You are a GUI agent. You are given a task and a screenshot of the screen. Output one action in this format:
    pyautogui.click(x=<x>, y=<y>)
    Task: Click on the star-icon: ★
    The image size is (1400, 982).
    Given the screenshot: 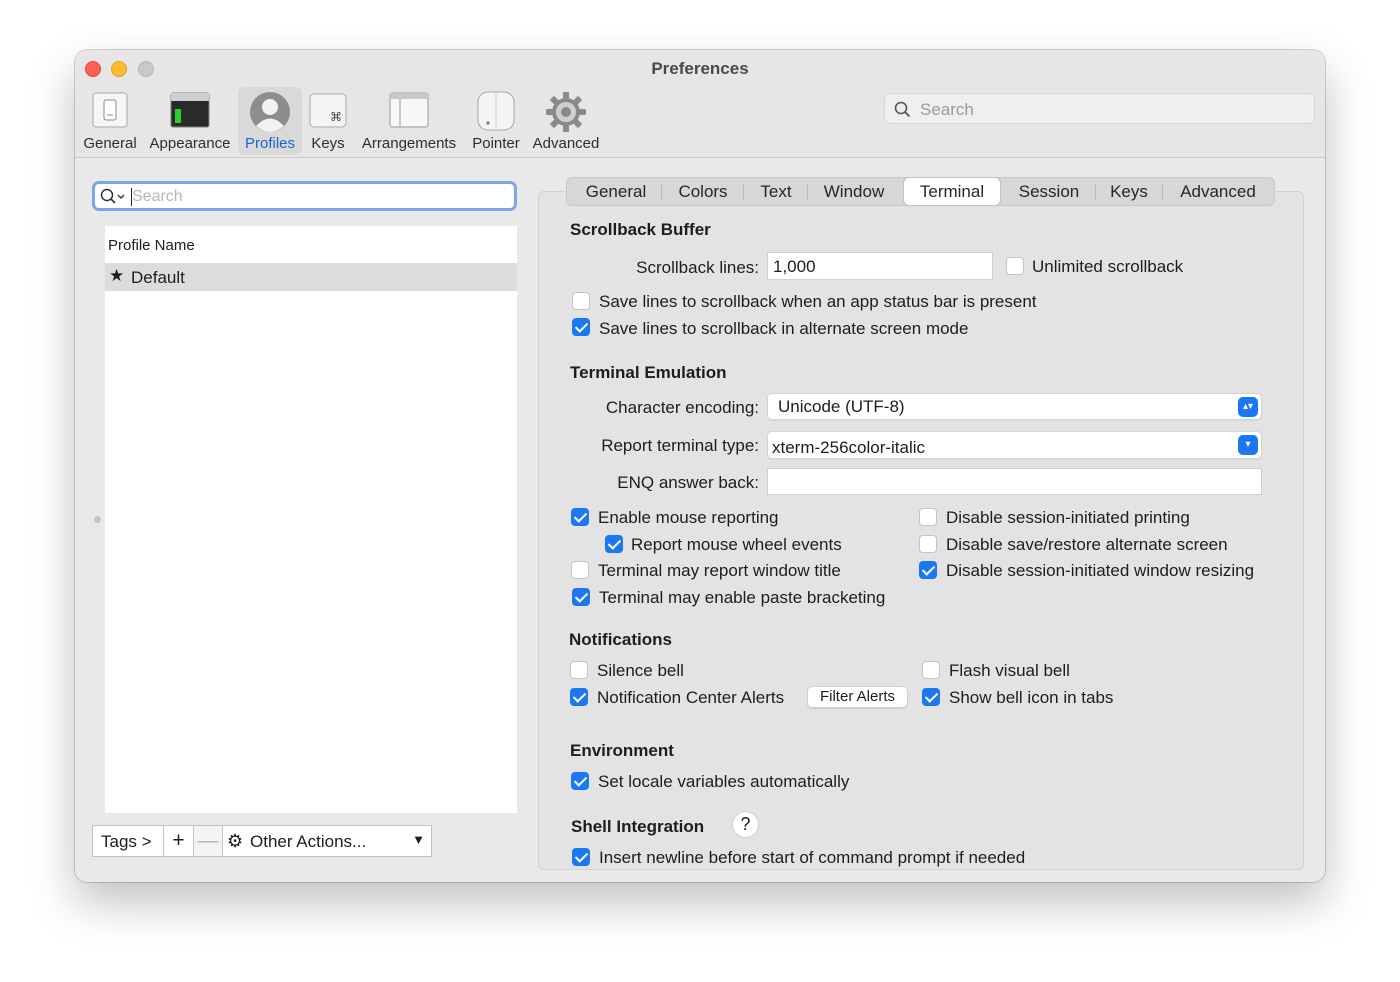 What is the action you would take?
    pyautogui.click(x=117, y=275)
    